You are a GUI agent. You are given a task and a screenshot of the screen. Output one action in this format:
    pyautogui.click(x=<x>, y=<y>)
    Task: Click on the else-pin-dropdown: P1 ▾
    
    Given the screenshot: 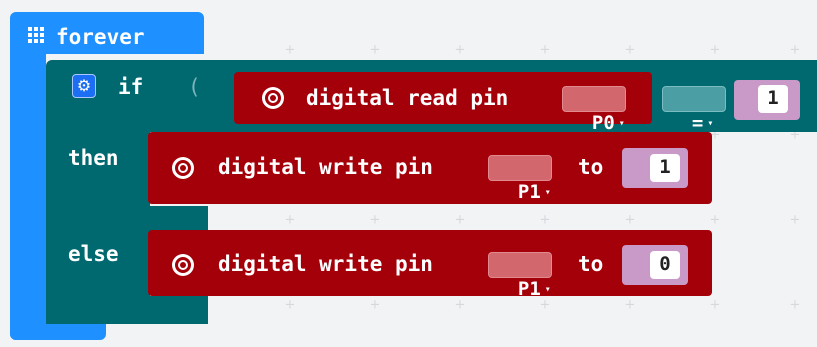 What is the action you would take?
    pyautogui.click(x=520, y=276)
    